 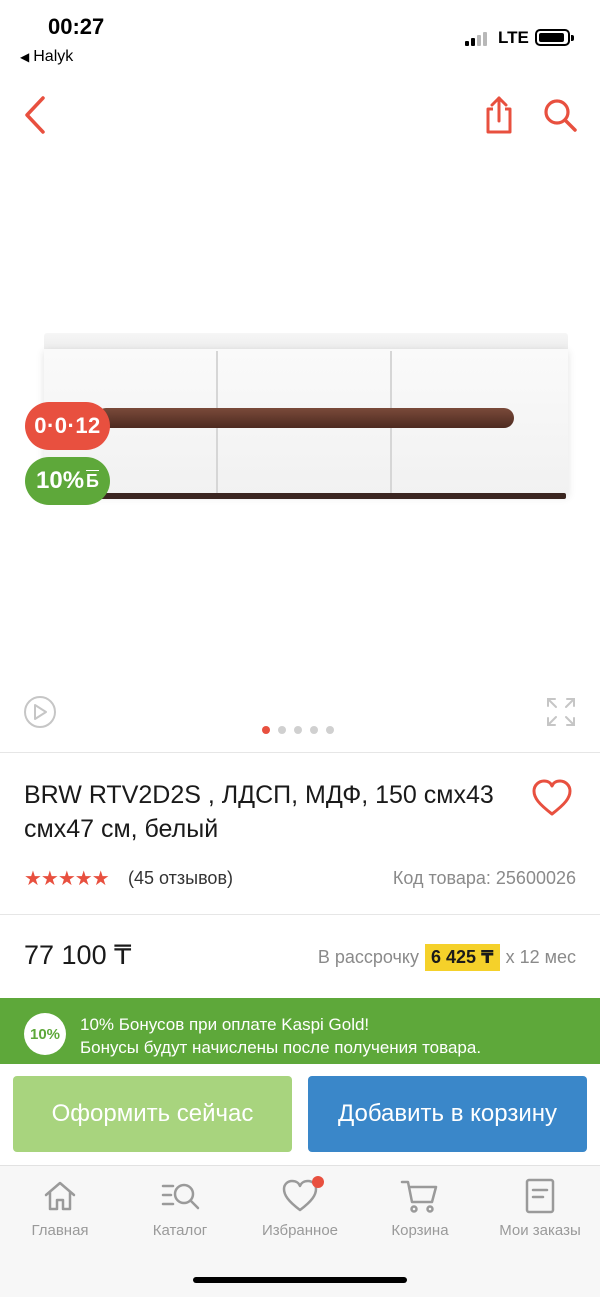 I want to click on rating-row: ★★★★★ (45 отзывов) Код товара: 25600026, so click(x=300, y=878).